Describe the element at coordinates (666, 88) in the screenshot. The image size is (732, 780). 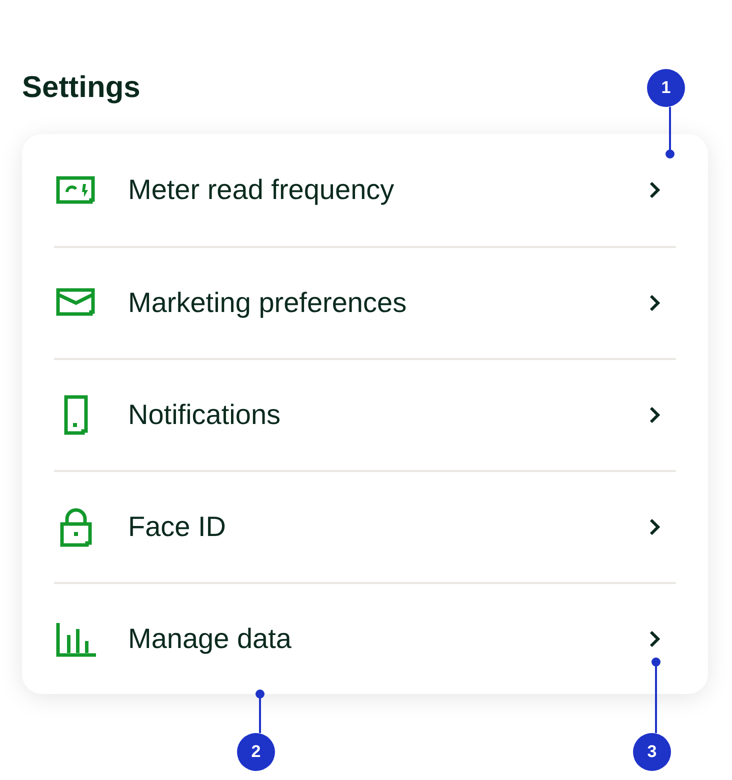
I see `annotation-badge: 1` at that location.